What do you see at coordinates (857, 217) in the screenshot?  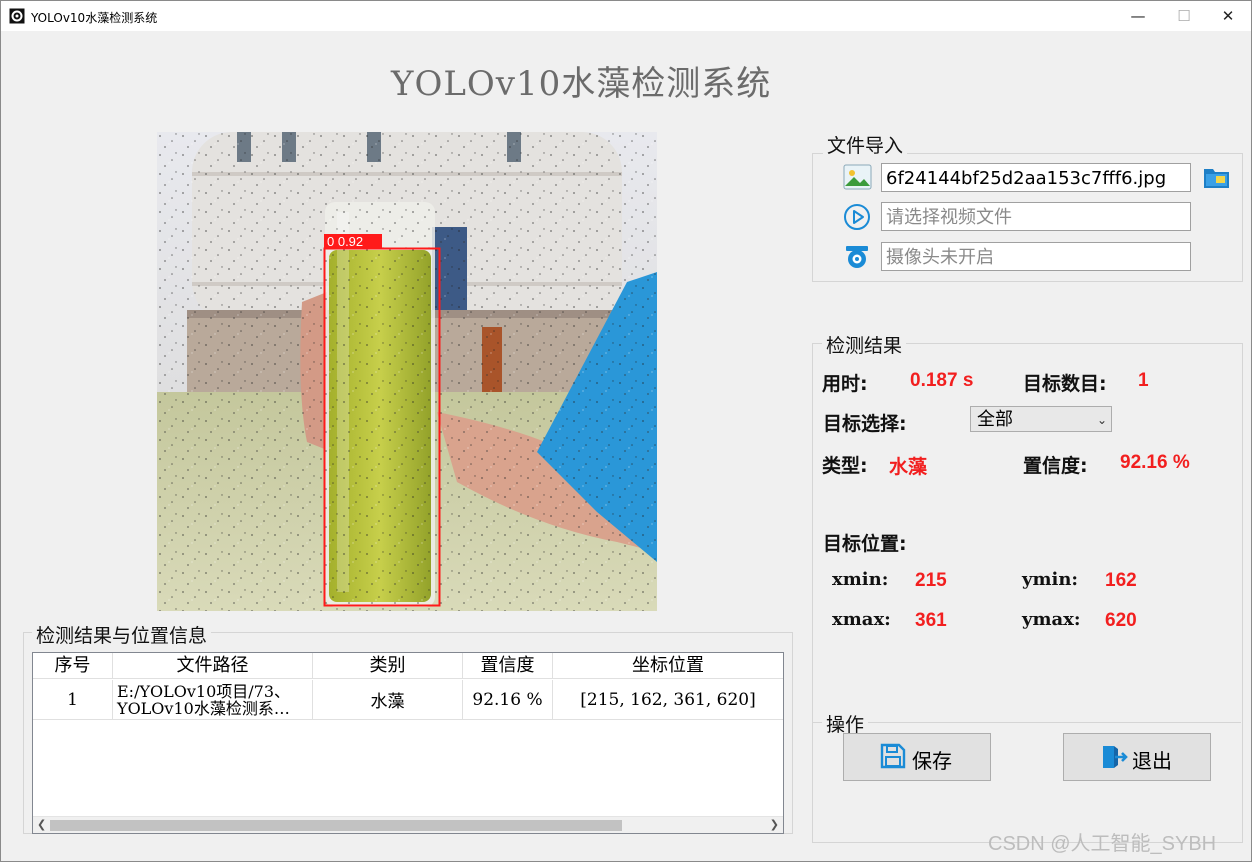 I see `video-play-icon` at bounding box center [857, 217].